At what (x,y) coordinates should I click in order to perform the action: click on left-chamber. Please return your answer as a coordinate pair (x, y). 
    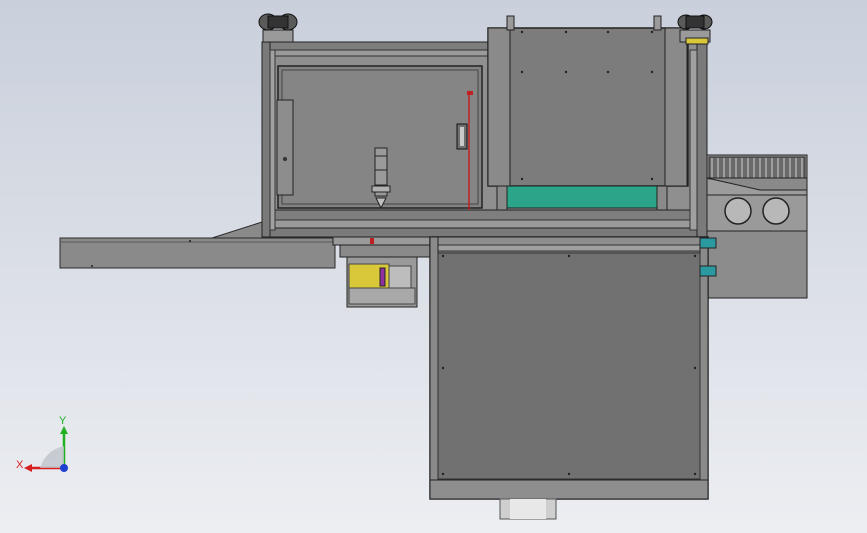
    Looking at the image, I should click on (379, 137).